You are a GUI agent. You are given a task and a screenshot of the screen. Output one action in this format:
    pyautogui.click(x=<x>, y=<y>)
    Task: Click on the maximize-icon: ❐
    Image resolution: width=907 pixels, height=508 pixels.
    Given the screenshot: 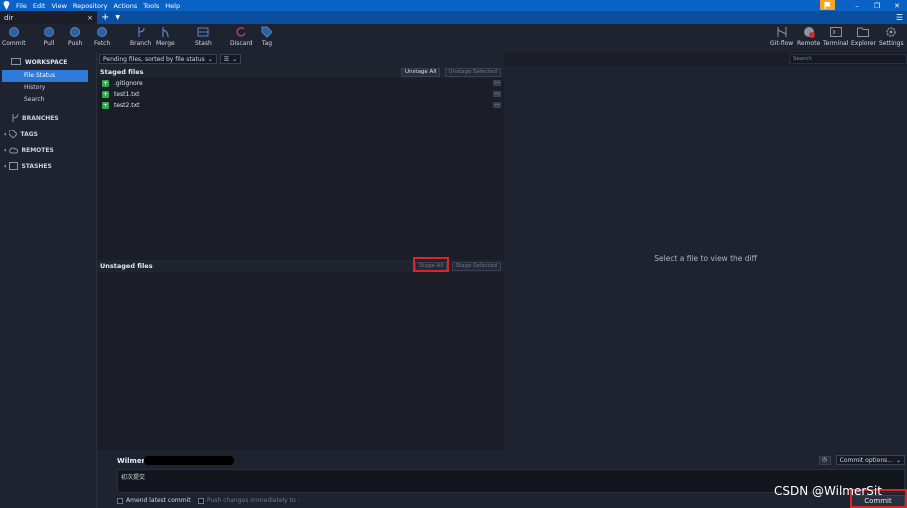 What is the action you would take?
    pyautogui.click(x=877, y=5)
    